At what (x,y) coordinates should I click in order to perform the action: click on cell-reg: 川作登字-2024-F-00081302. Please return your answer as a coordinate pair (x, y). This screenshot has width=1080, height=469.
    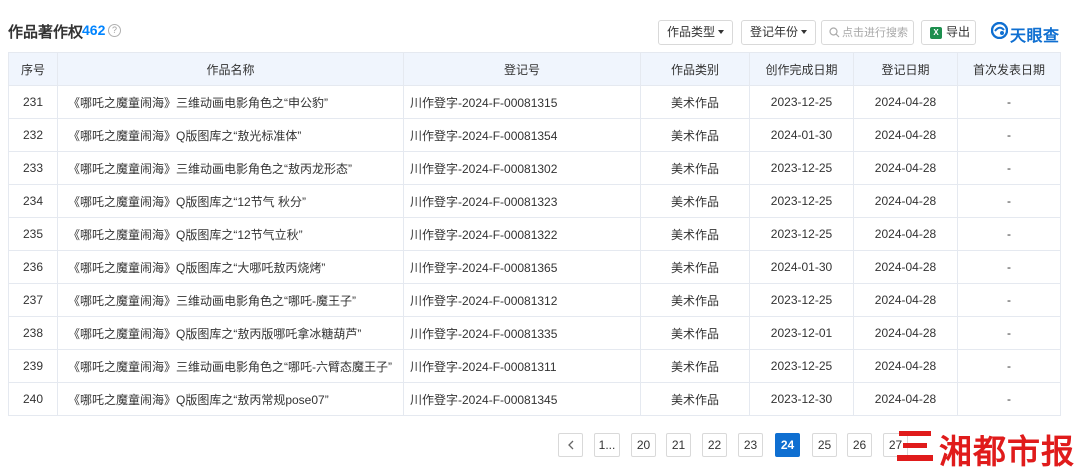
    Looking at the image, I should click on (522, 168).